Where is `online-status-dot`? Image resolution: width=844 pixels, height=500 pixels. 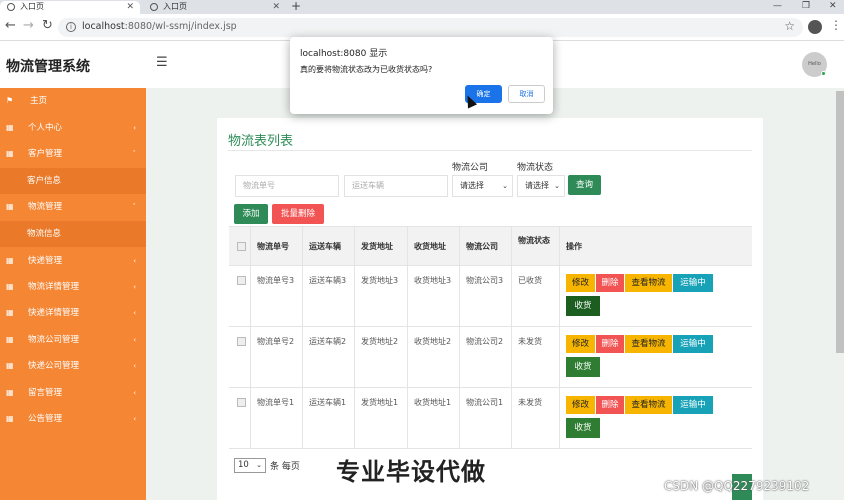
online-status-dot is located at coordinates (823, 73).